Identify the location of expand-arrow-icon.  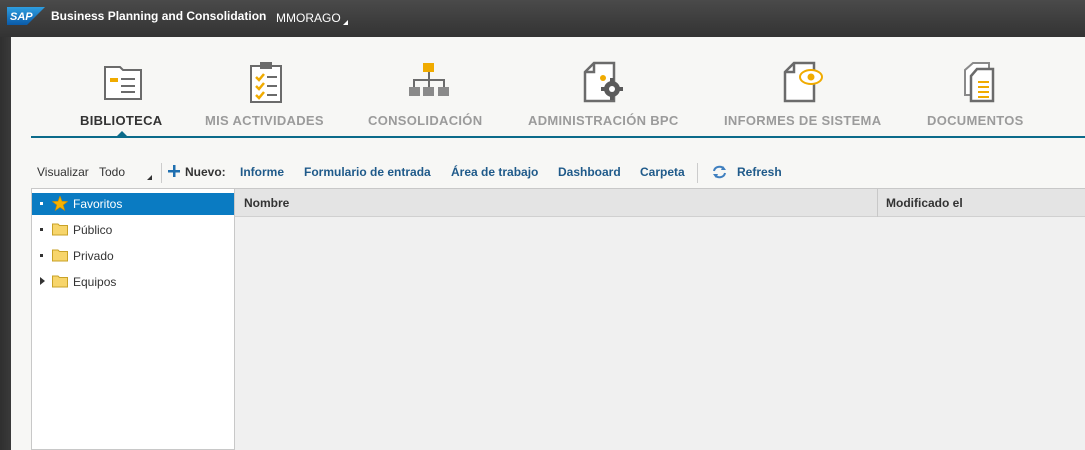
(42, 281).